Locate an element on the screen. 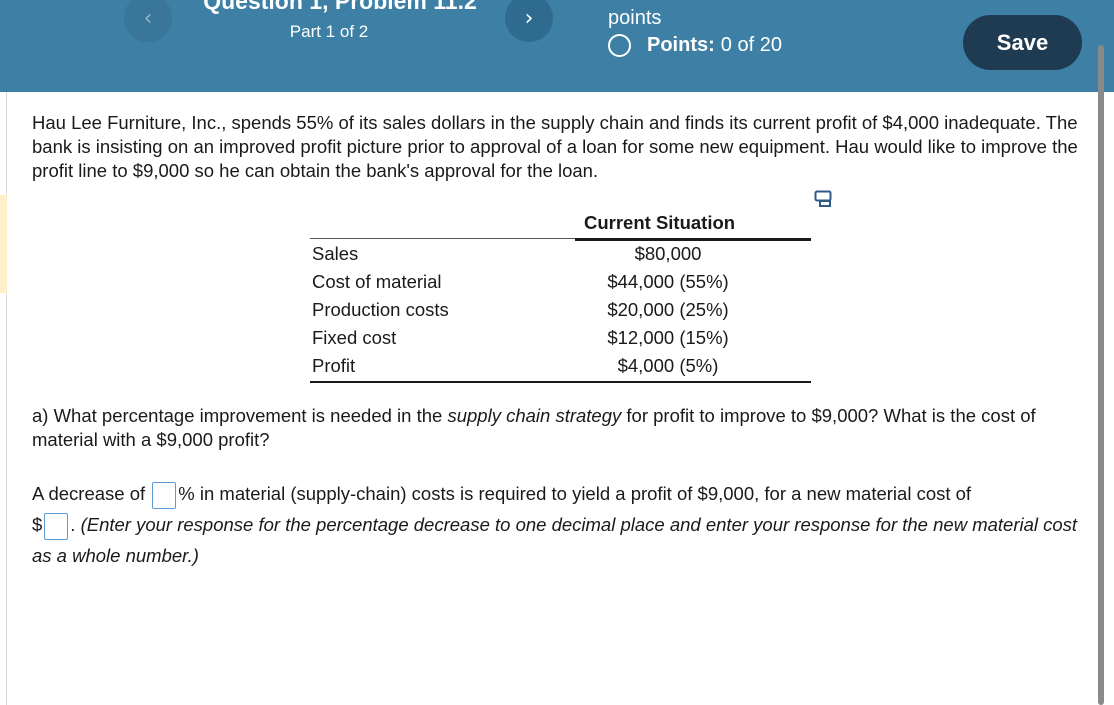 This screenshot has width=1114, height=705. points-status: Points: 0 of 20 is located at coordinates (695, 45).